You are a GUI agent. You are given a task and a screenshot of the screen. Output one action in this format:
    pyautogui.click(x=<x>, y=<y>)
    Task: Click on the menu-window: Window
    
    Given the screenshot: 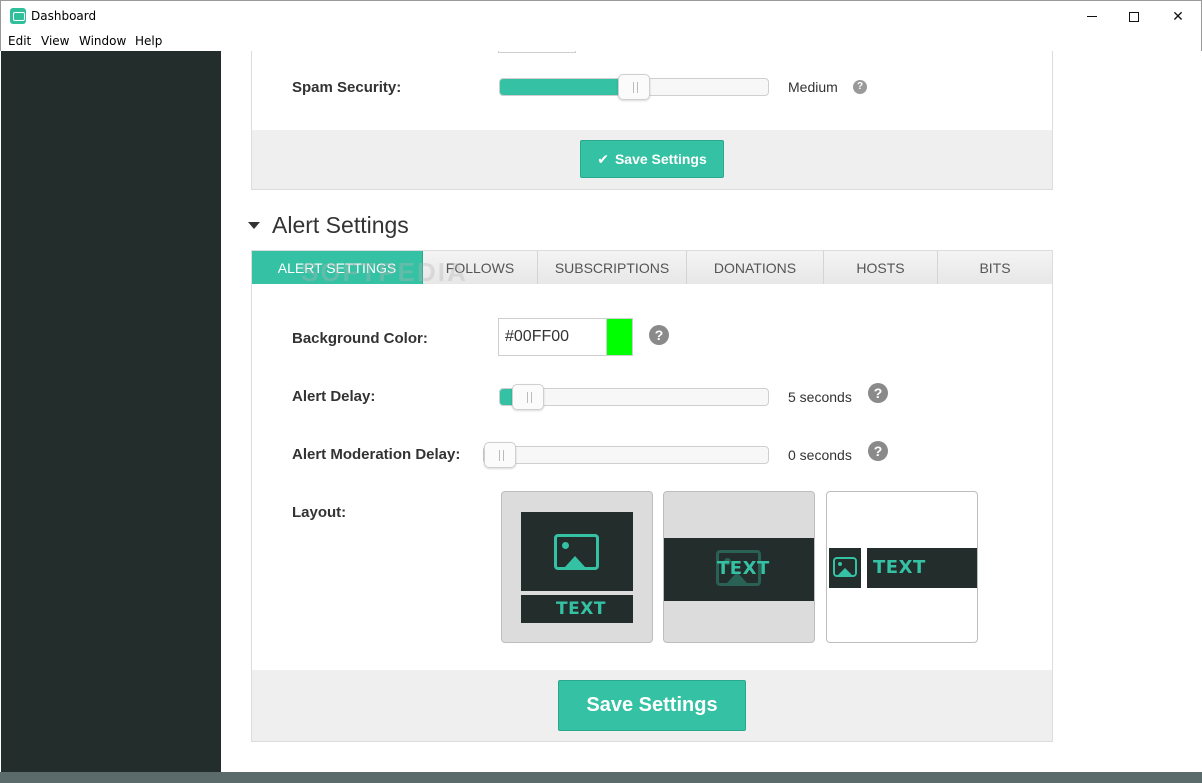 What is the action you would take?
    pyautogui.click(x=102, y=41)
    